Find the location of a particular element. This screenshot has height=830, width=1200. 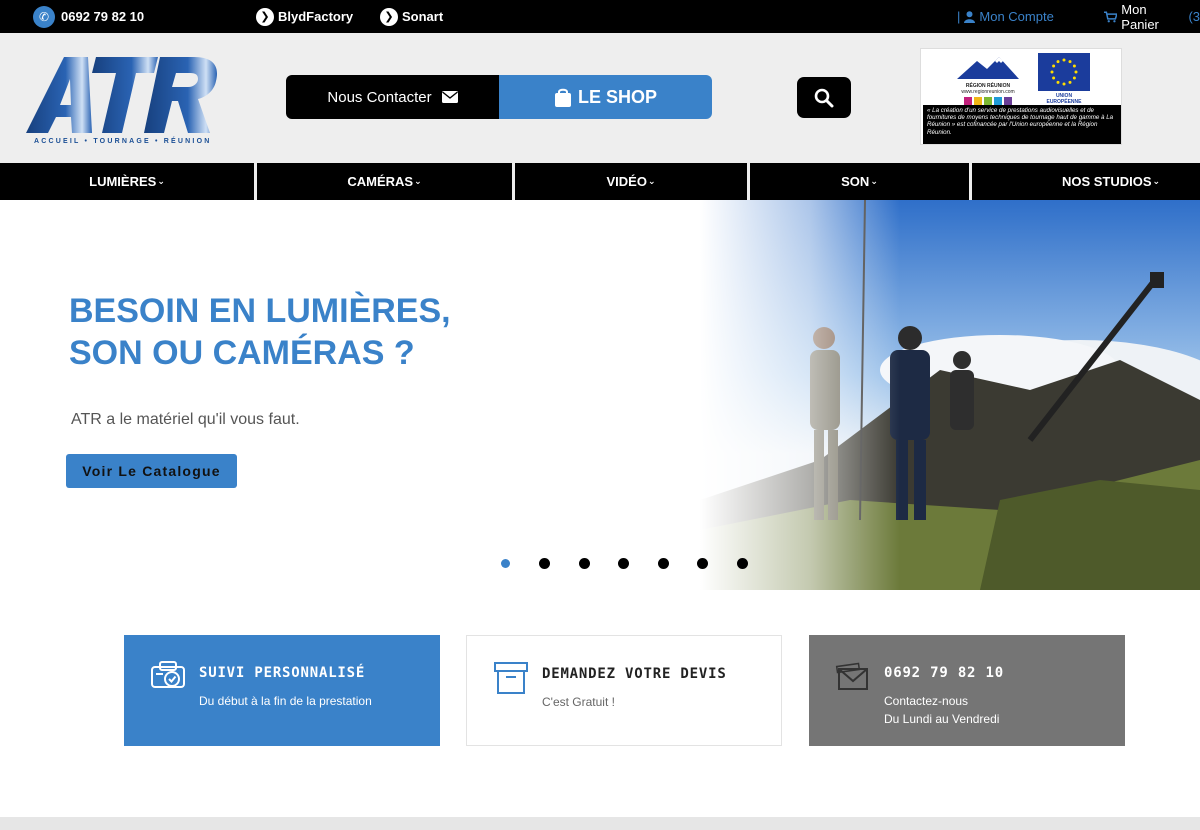

topbar-phone: ✆ 0692 79 82 10 is located at coordinates (88, 16).